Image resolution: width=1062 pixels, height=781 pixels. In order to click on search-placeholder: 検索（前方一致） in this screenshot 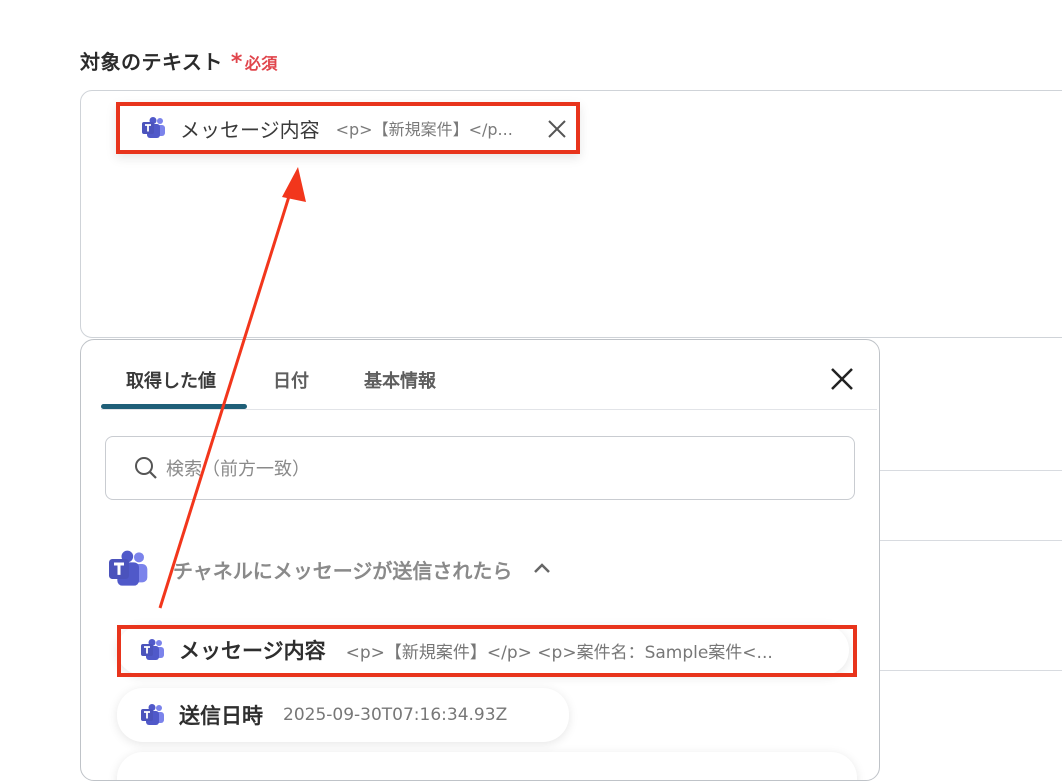, I will do `click(238, 469)`.